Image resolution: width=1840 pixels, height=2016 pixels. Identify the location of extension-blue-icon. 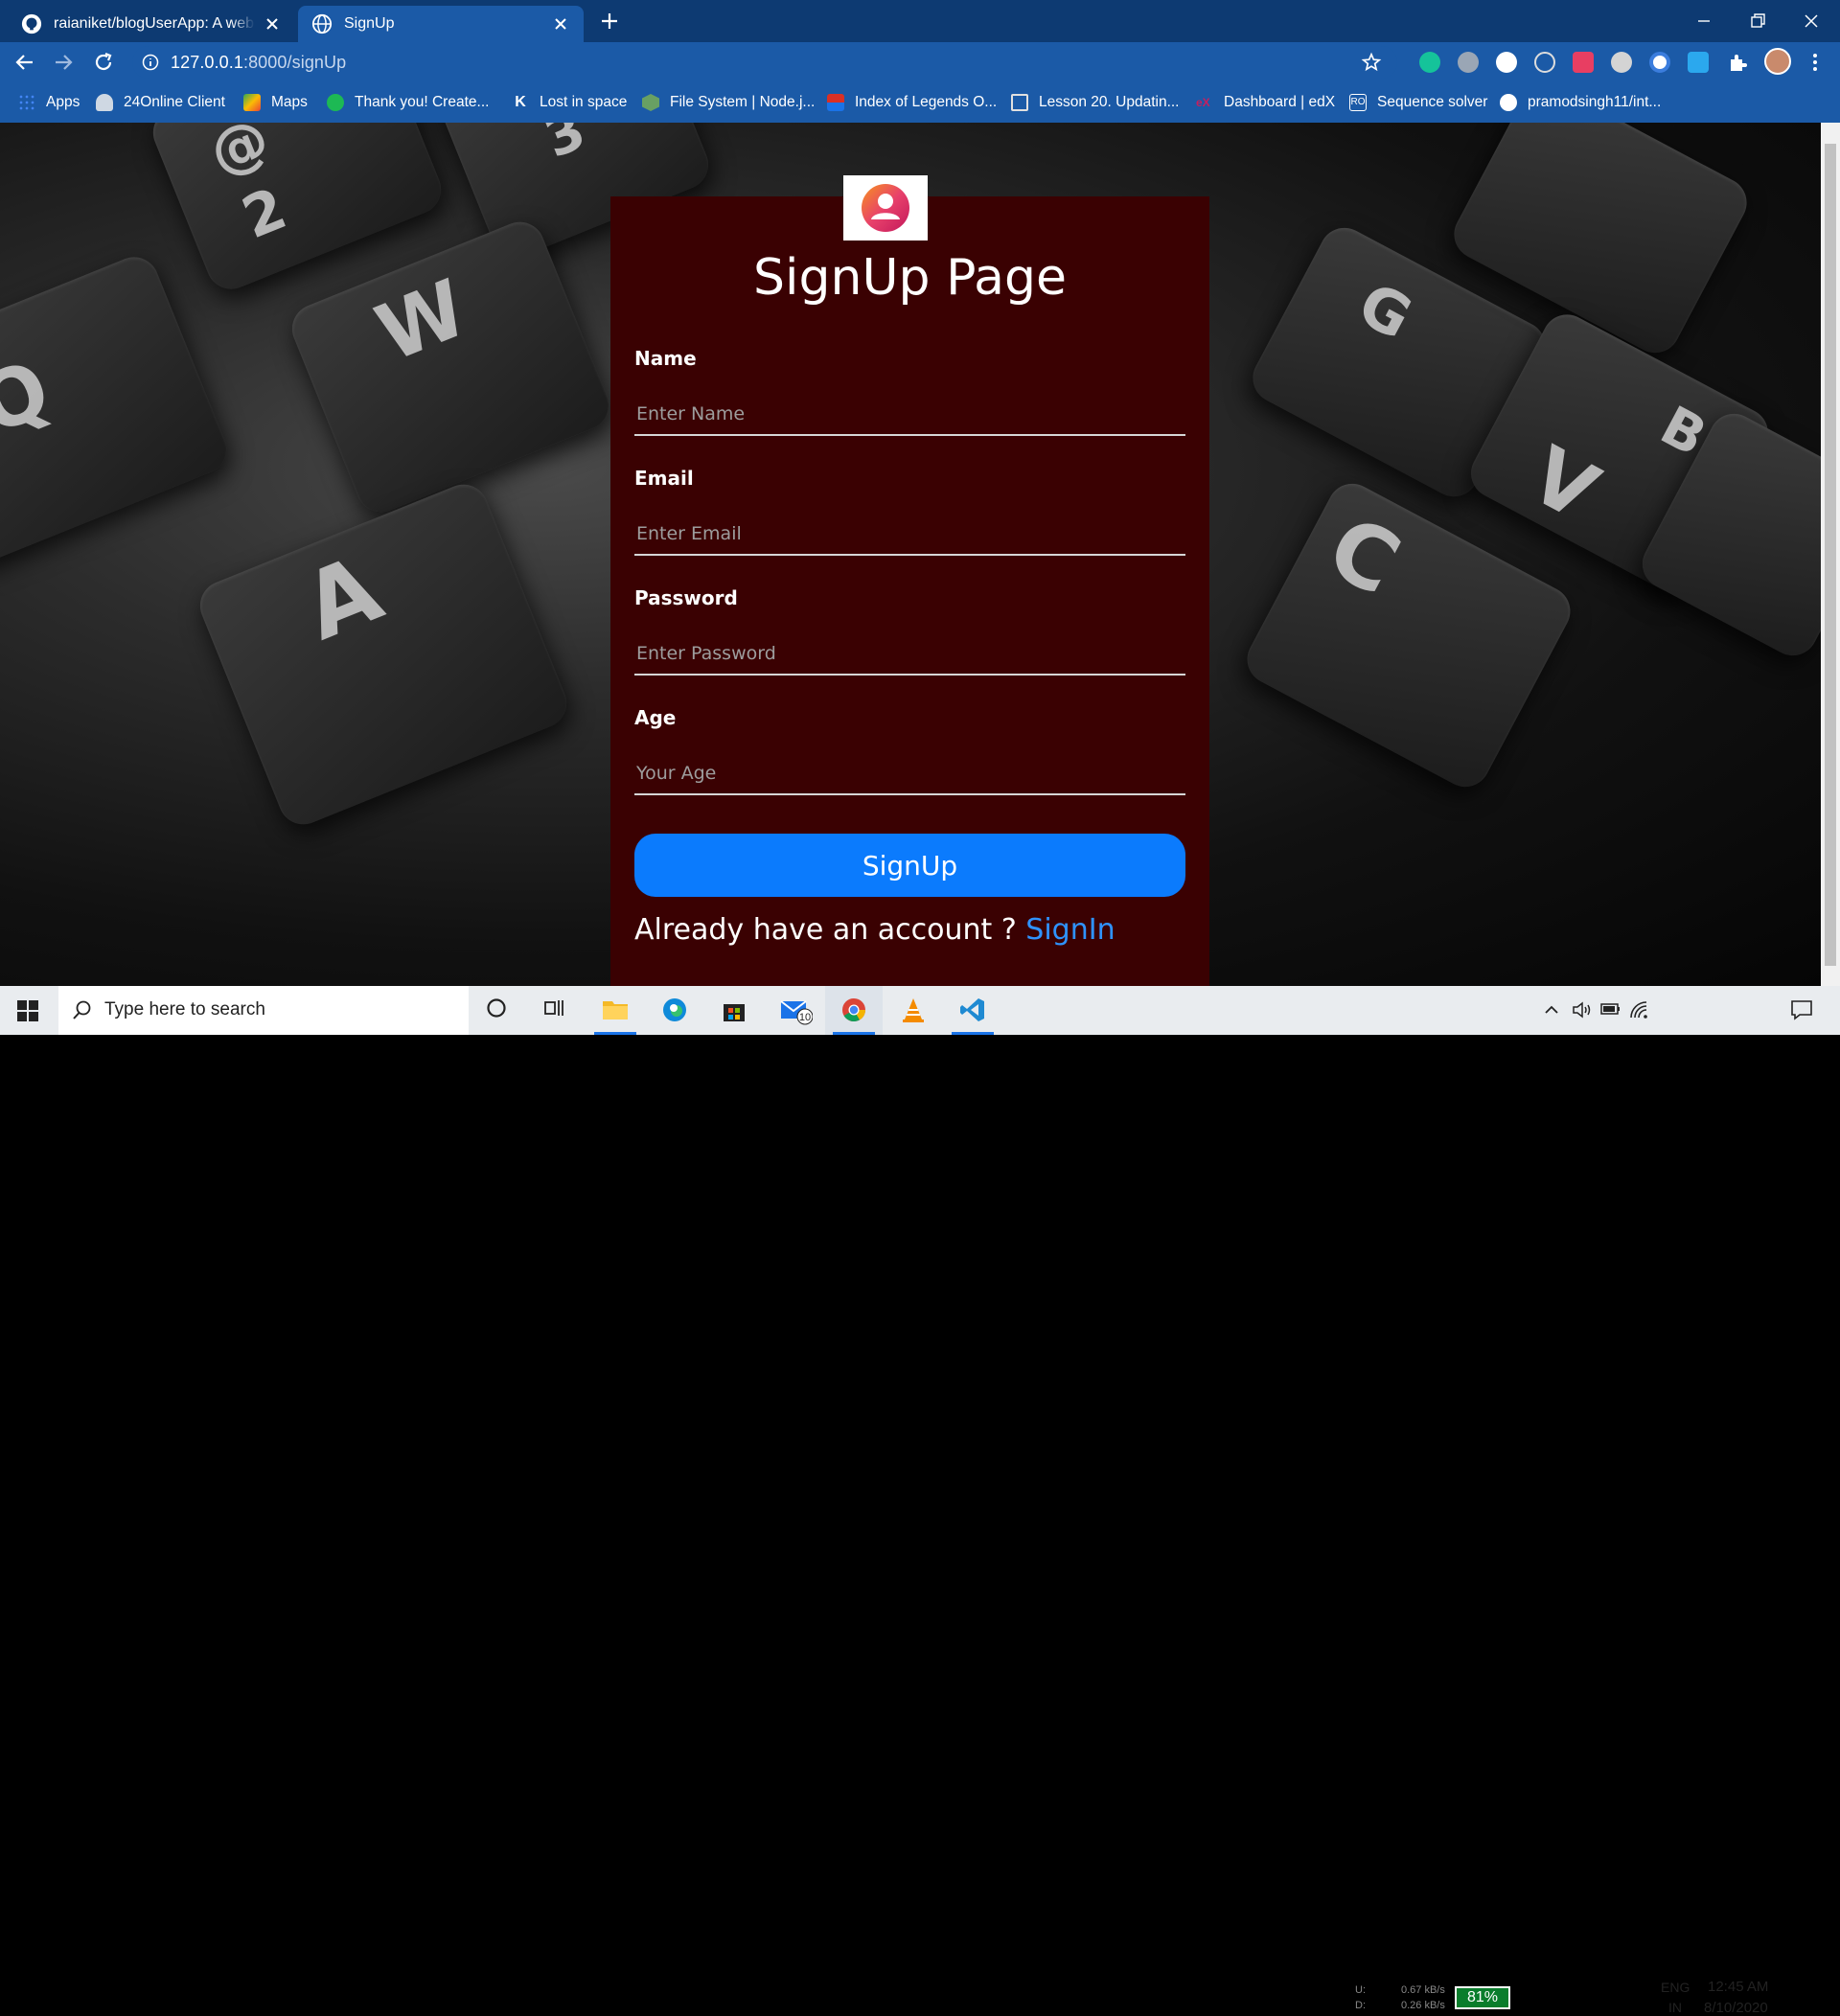
(1698, 62).